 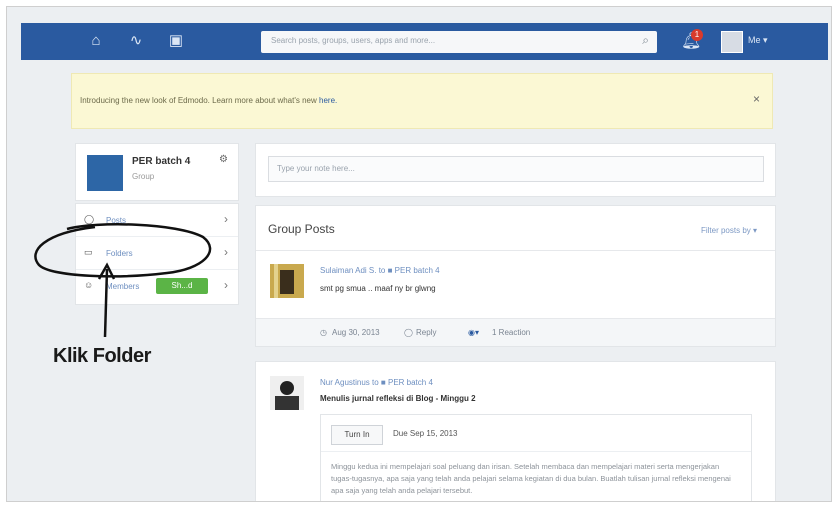 I want to click on turn-in-button: Turn In, so click(x=357, y=435).